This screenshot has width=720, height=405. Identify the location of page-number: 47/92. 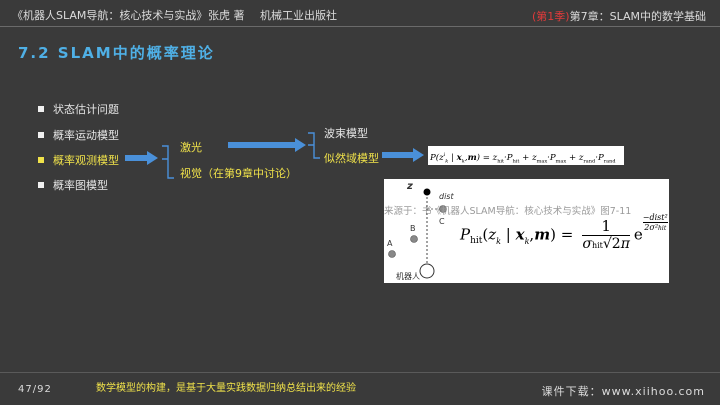
(35, 389).